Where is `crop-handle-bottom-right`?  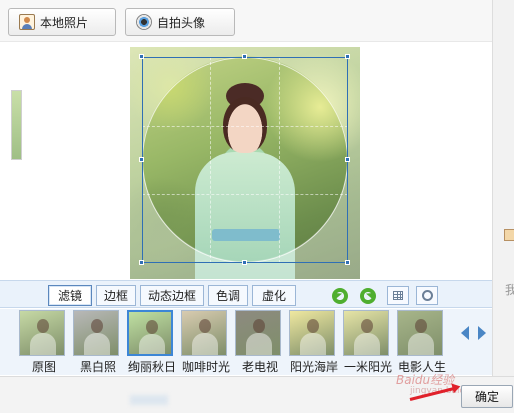 crop-handle-bottom-right is located at coordinates (347, 262).